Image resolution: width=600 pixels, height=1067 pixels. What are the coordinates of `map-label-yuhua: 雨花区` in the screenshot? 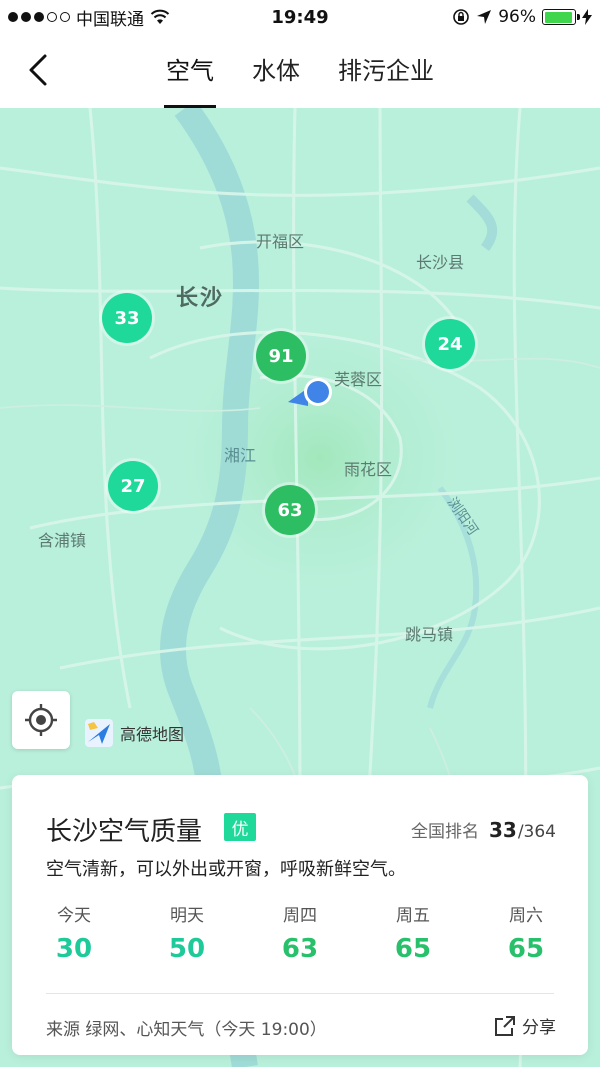 It's located at (368, 469).